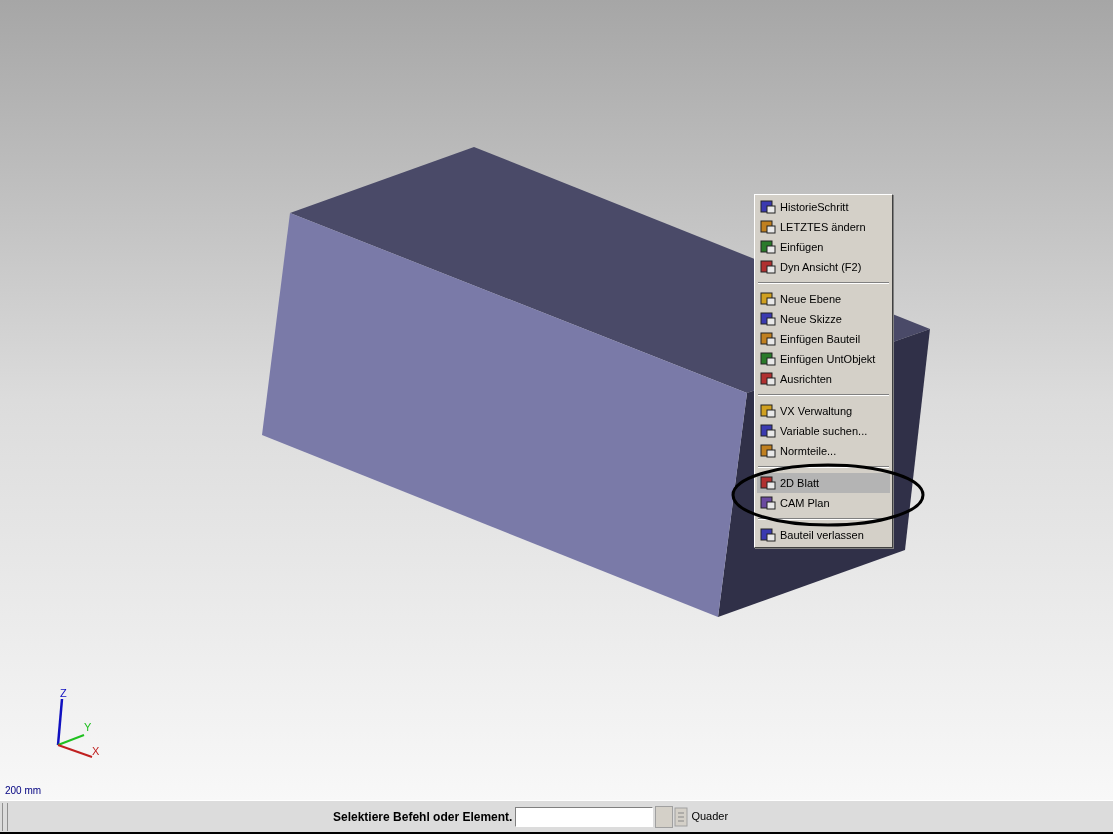  I want to click on command-input-field, so click(584, 816).